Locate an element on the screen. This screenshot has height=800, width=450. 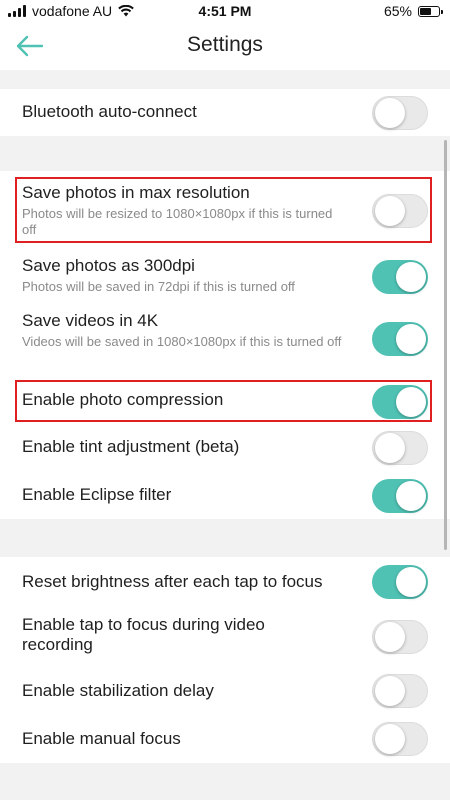
status-right: 65% is located at coordinates (413, 11).